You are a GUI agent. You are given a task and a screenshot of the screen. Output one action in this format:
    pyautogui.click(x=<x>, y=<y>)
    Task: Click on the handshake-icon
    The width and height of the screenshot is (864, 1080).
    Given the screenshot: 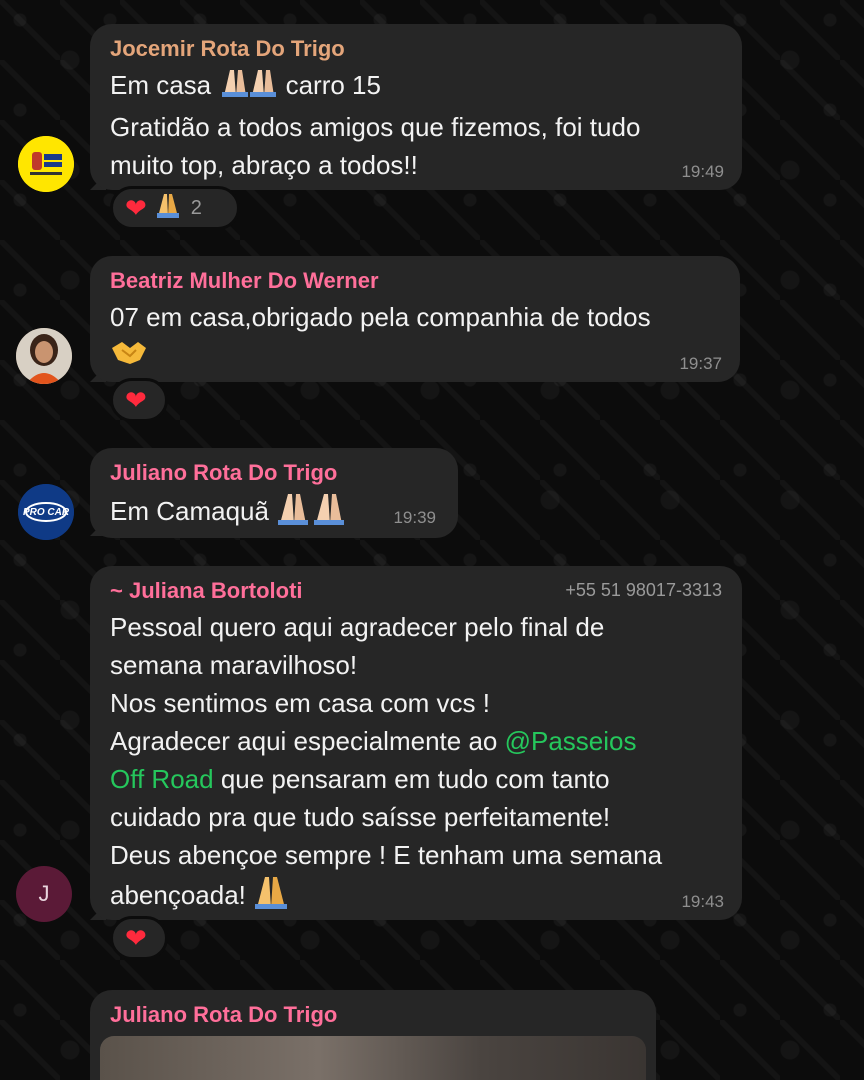 What is the action you would take?
    pyautogui.click(x=129, y=357)
    